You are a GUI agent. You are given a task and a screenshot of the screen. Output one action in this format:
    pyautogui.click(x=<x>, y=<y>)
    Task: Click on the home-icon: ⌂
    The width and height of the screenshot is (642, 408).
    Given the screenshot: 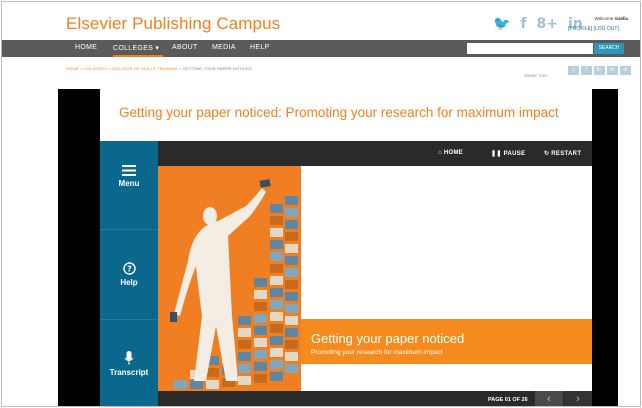 What is the action you would take?
    pyautogui.click(x=440, y=153)
    